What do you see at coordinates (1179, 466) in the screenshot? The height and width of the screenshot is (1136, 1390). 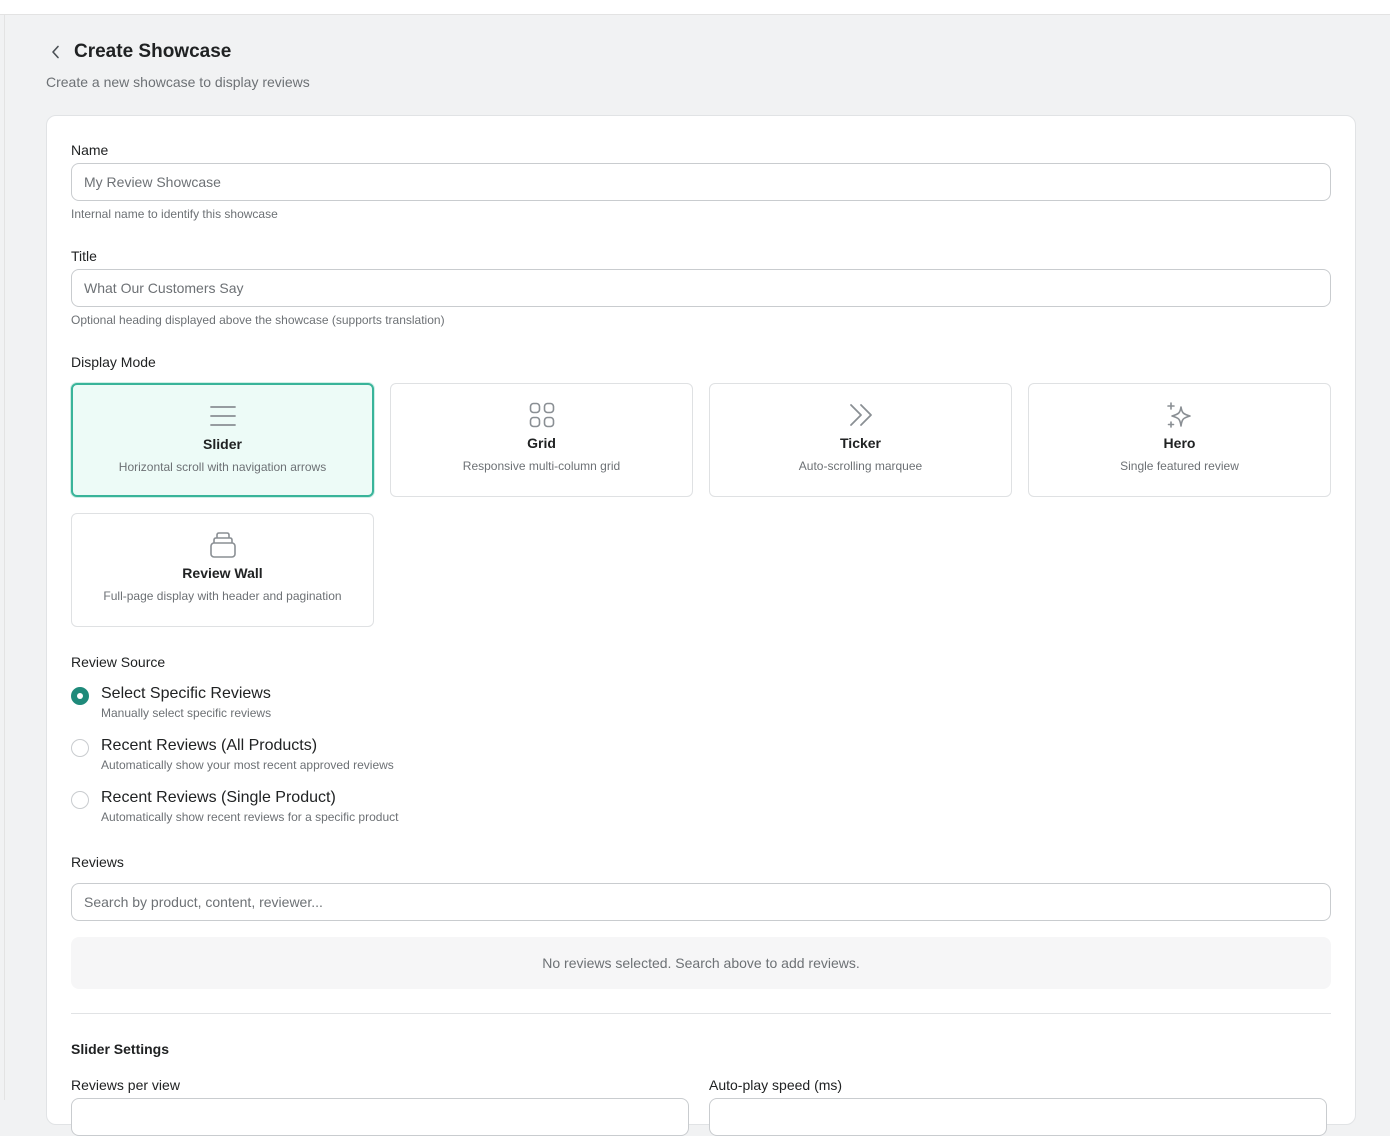 I see `mode-desc: Single featured review` at bounding box center [1179, 466].